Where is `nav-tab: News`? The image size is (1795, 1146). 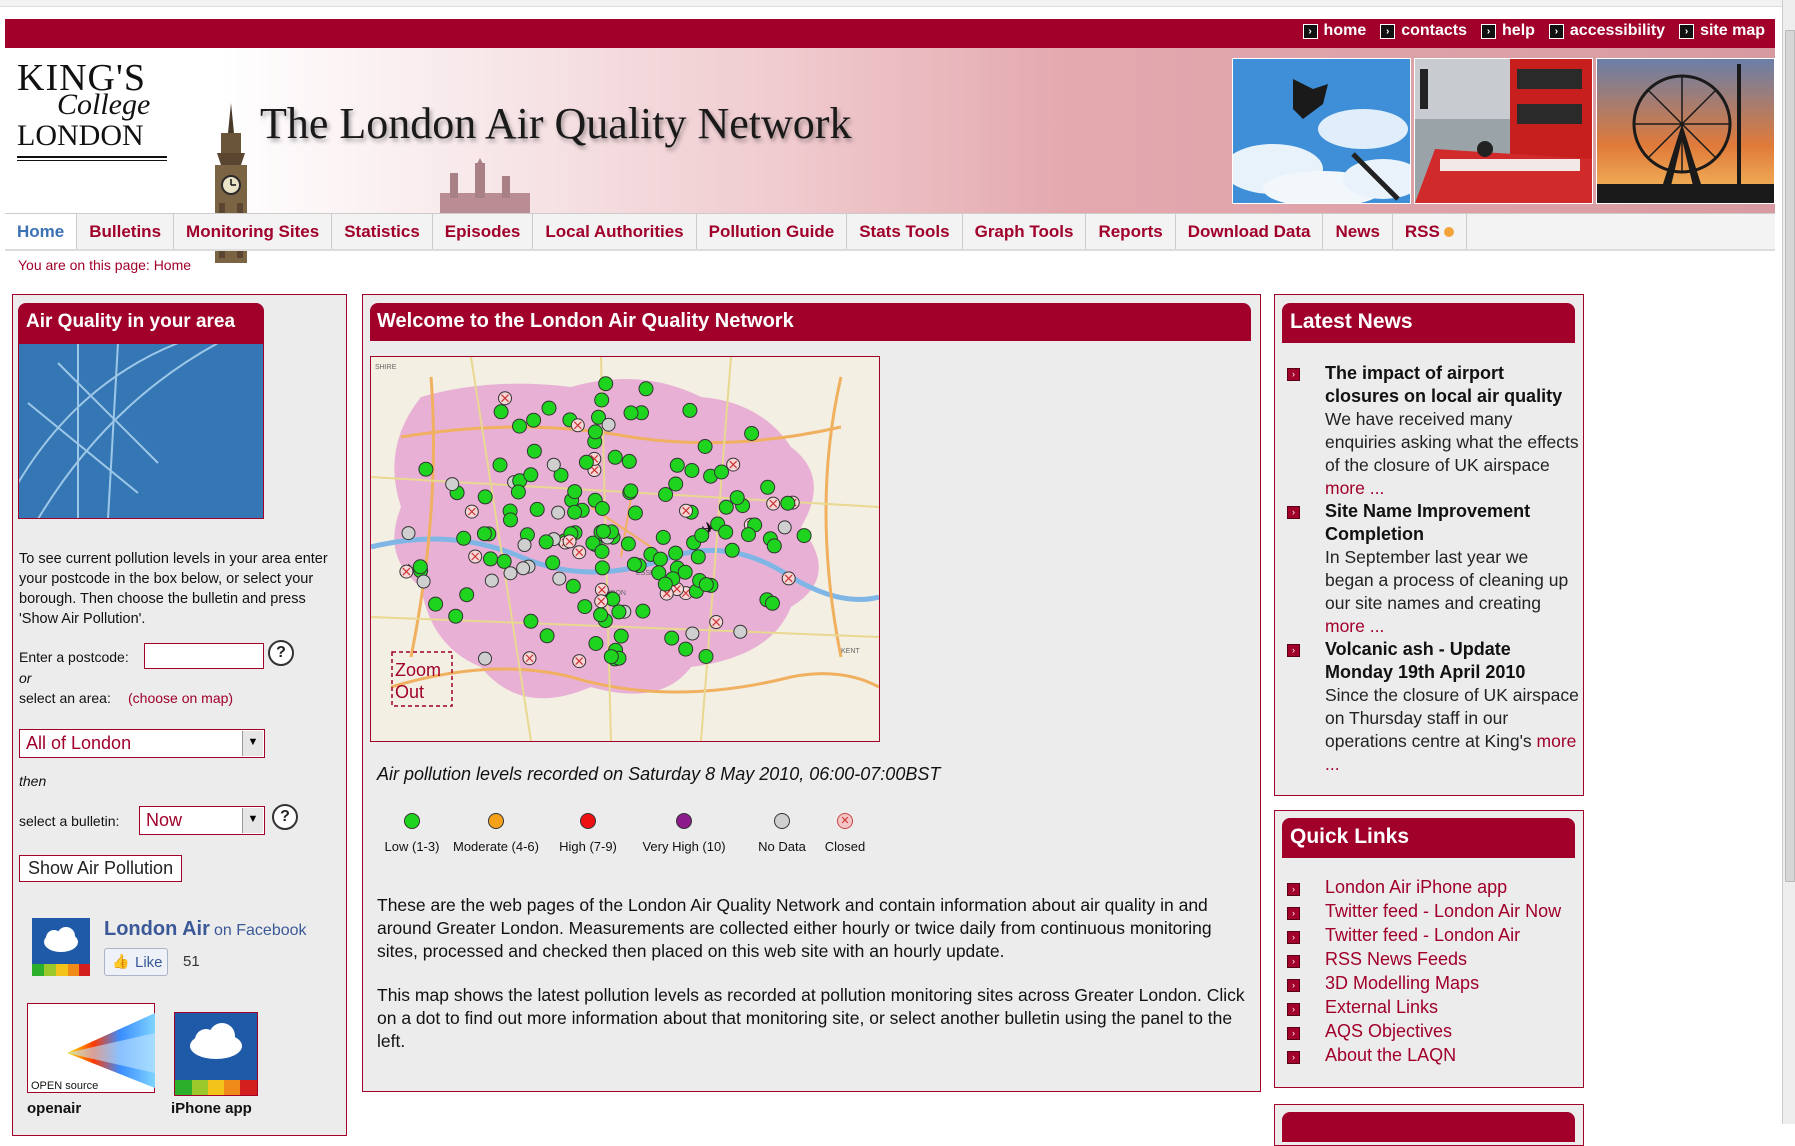
nav-tab: News is located at coordinates (1358, 231).